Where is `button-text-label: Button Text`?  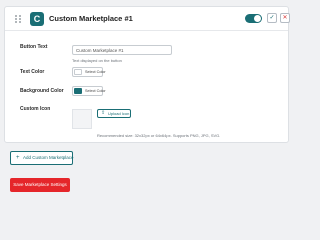
button-text-label: Button Text is located at coordinates (34, 47).